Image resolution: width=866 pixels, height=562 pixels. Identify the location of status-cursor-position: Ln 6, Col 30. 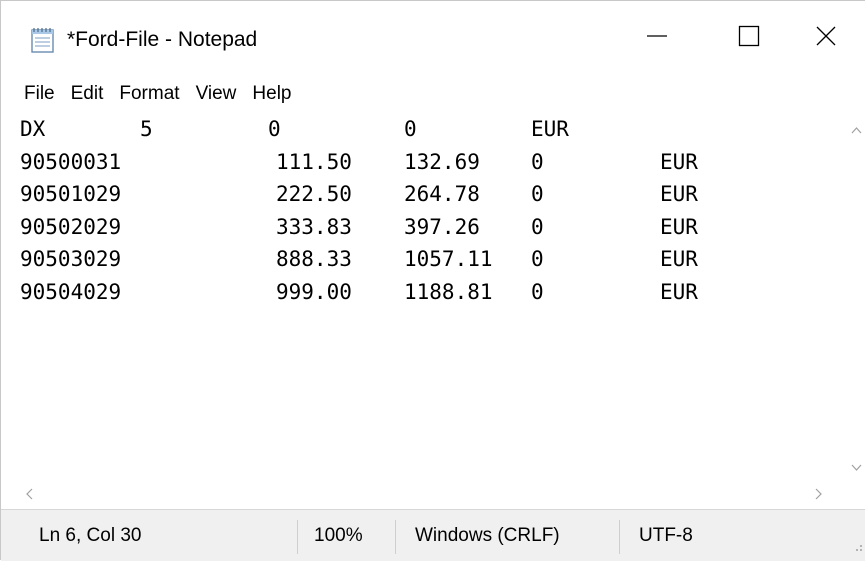
(90, 535).